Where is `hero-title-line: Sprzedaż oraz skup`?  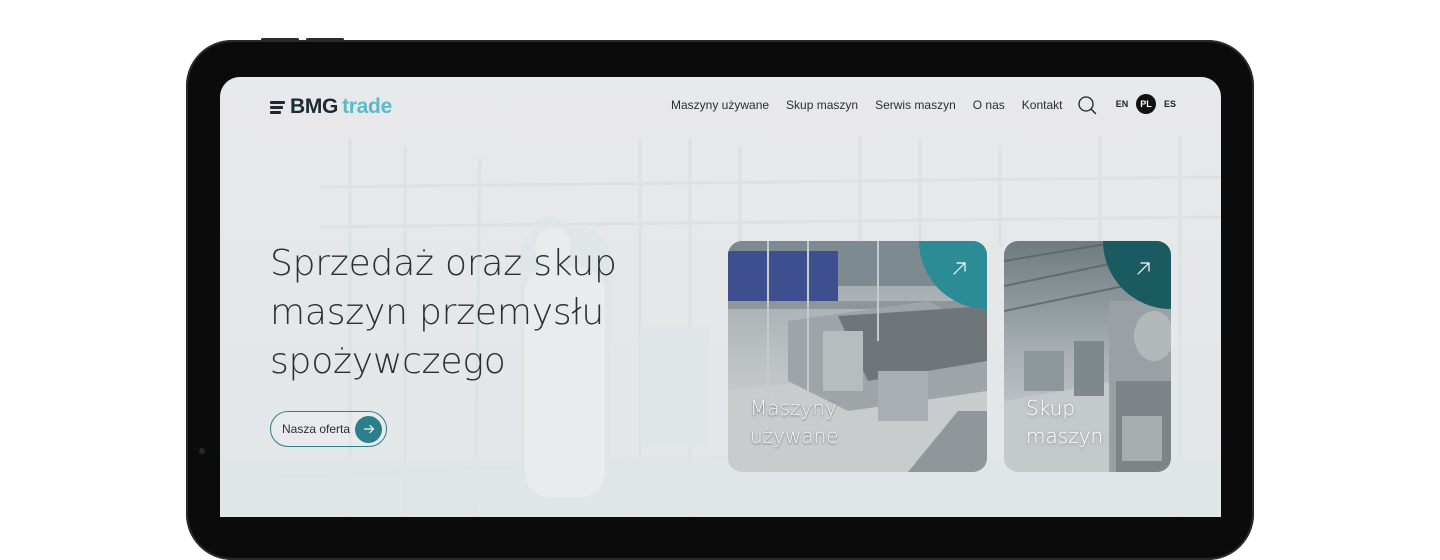 hero-title-line: Sprzedaż oraz skup is located at coordinates (443, 263).